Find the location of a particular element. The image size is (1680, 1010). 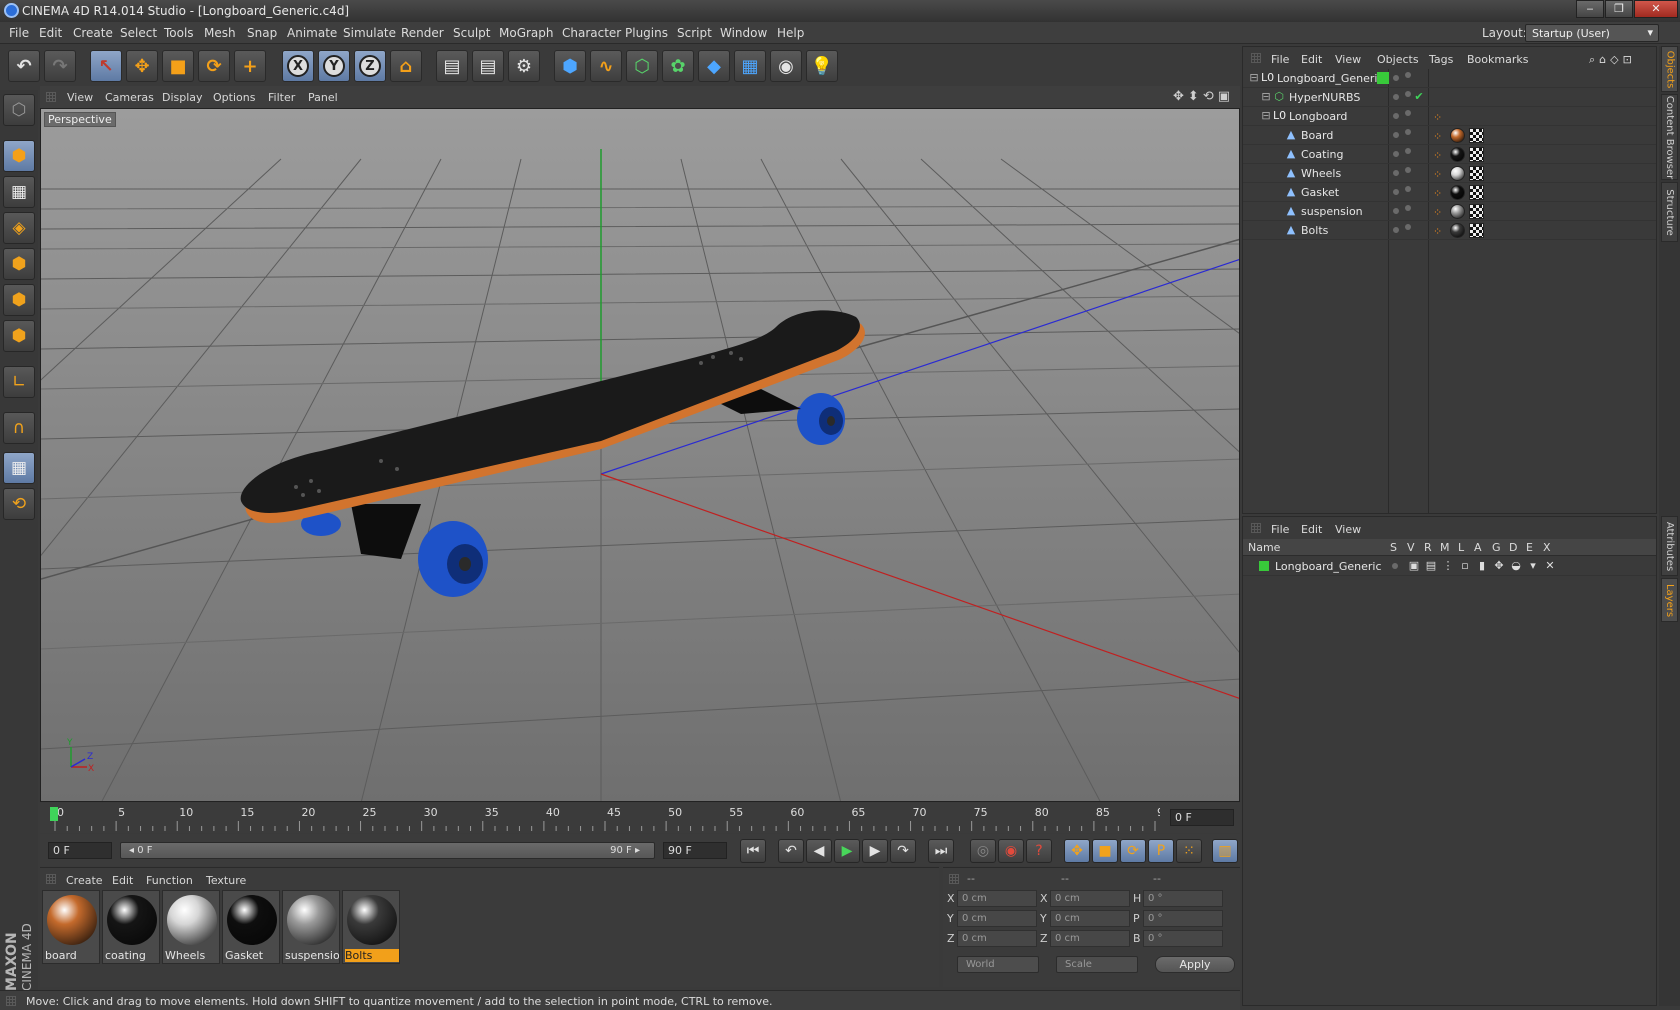

layer-xref-icon: ✕ is located at coordinates (1550, 566).